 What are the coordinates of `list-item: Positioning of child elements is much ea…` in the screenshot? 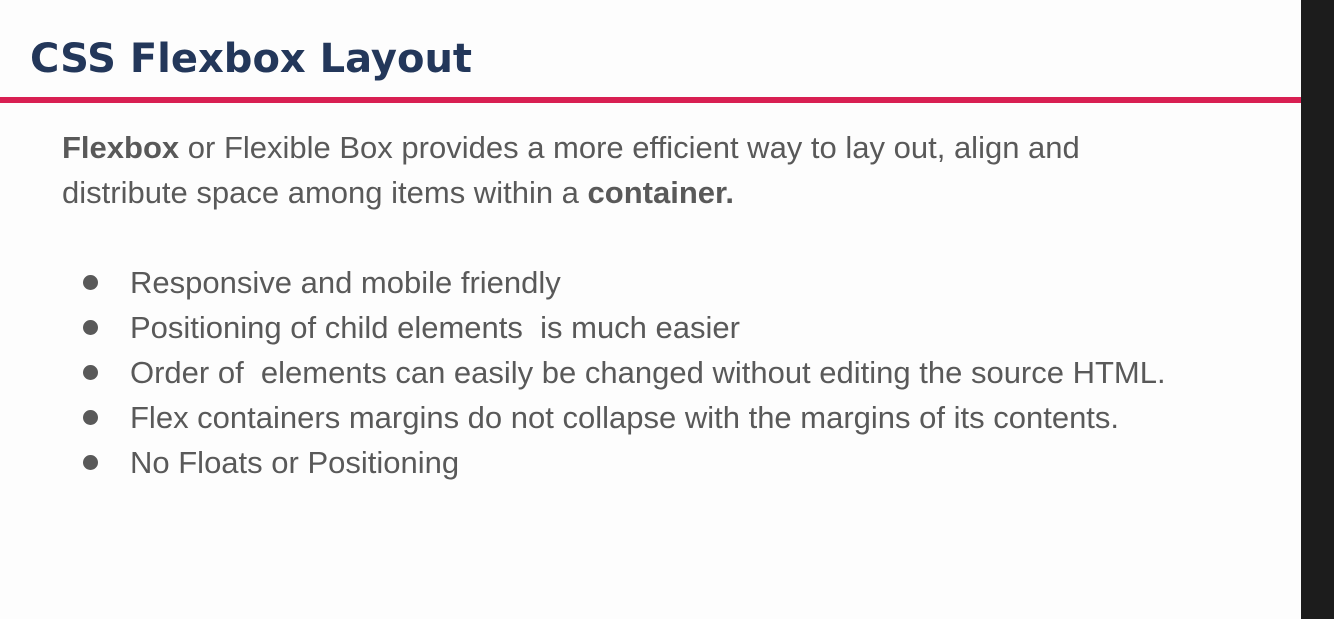 It's located at (623, 327).